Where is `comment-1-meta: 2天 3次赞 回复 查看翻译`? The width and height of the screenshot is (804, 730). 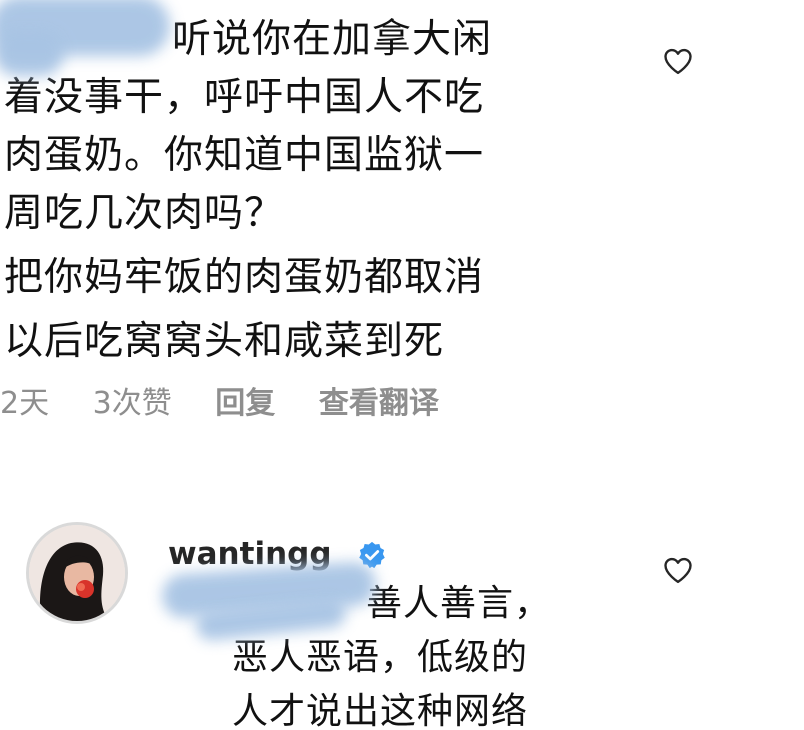
comment-1-meta: 2天 3次赞 回复 查看翻译 is located at coordinates (236, 404).